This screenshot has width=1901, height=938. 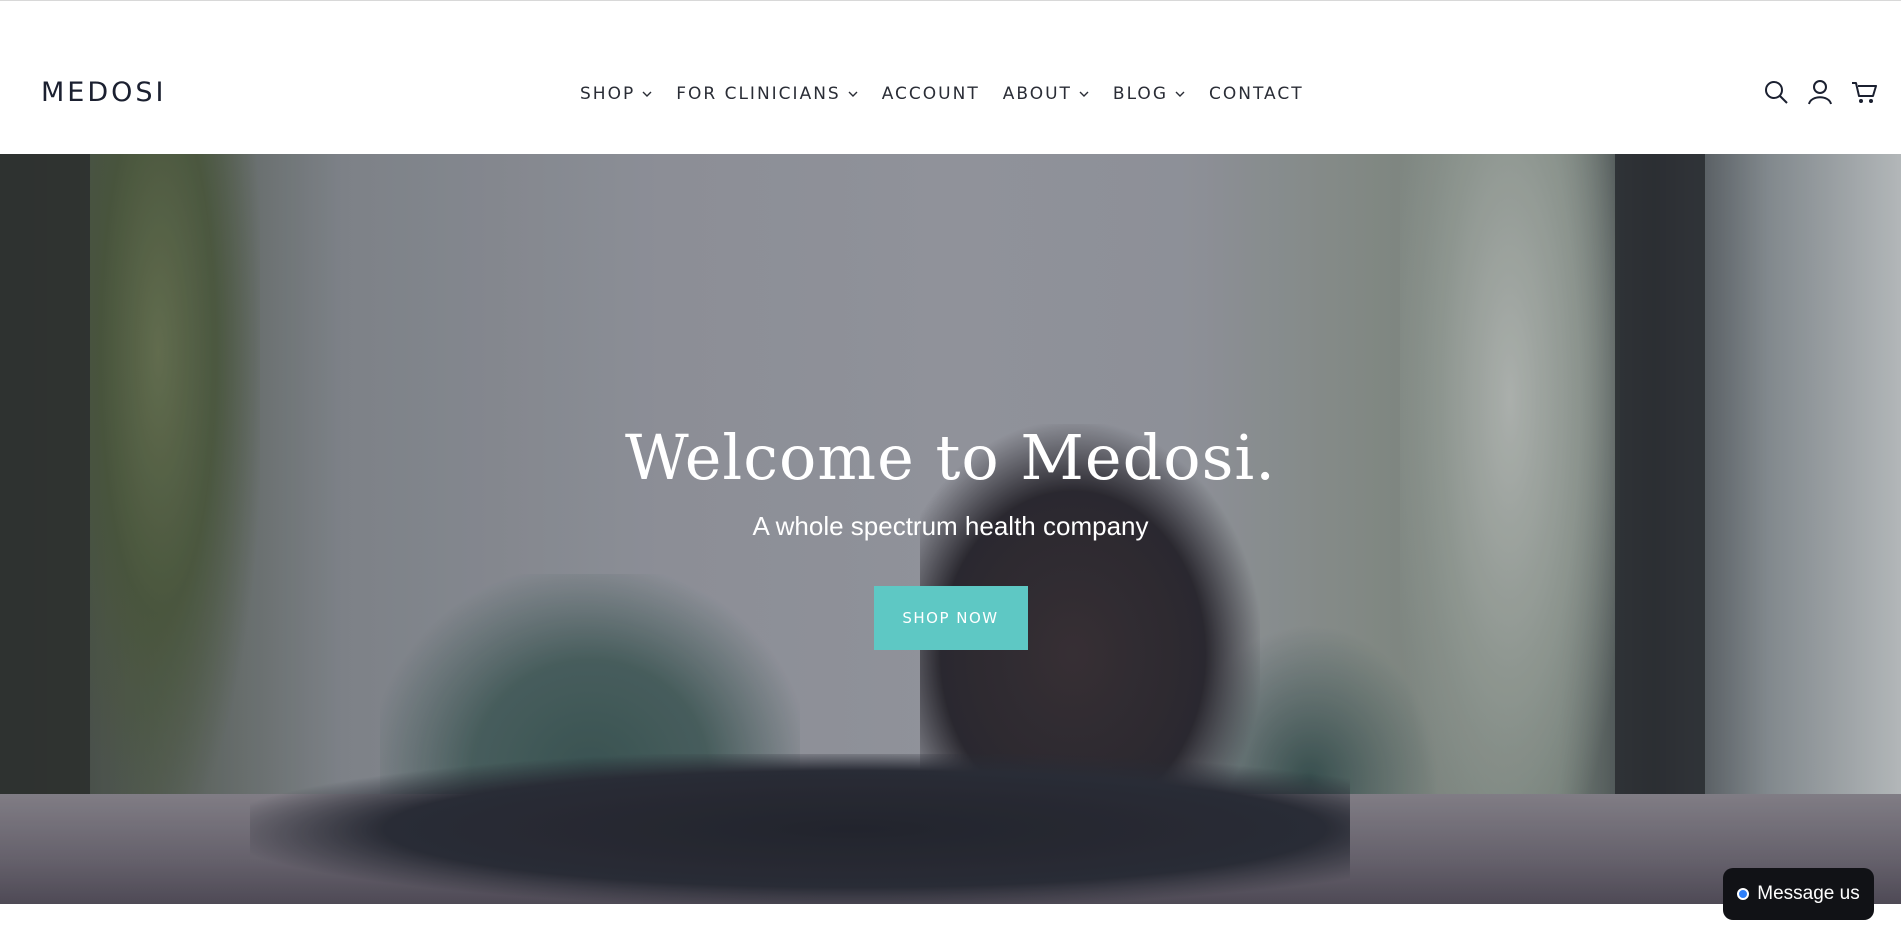 I want to click on shop-now-button: SHOP NOW, so click(x=950, y=618).